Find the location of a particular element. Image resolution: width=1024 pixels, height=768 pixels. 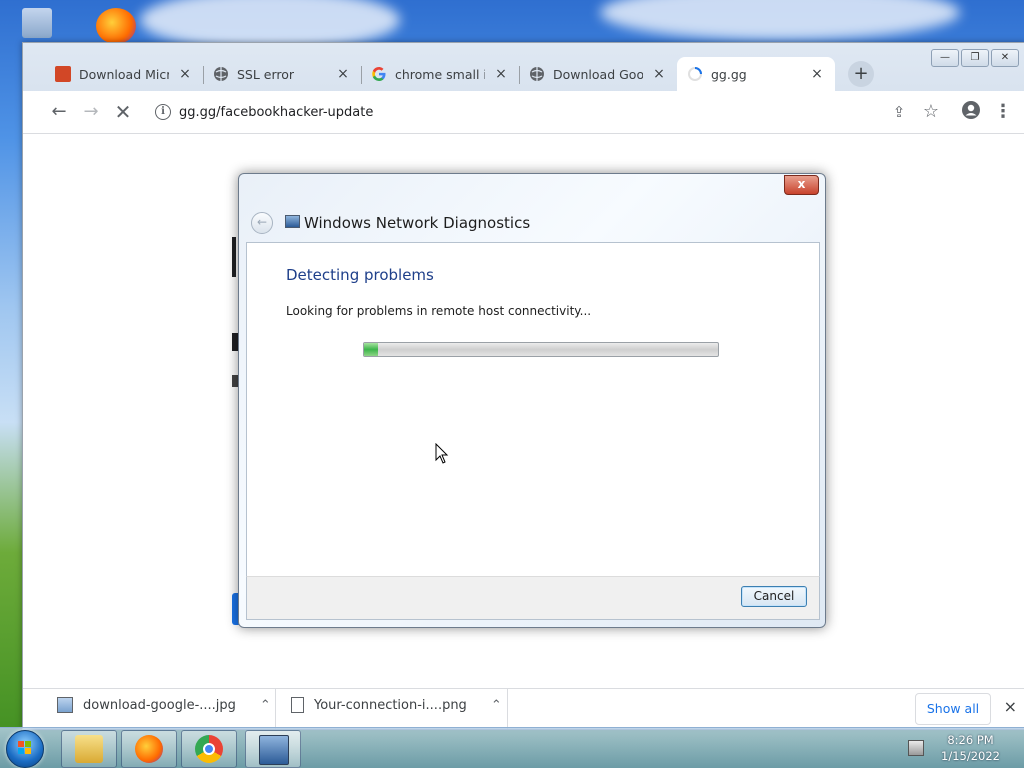

taskbar-clock: 8:26 PM 1/15/2022 is located at coordinates (970, 748).